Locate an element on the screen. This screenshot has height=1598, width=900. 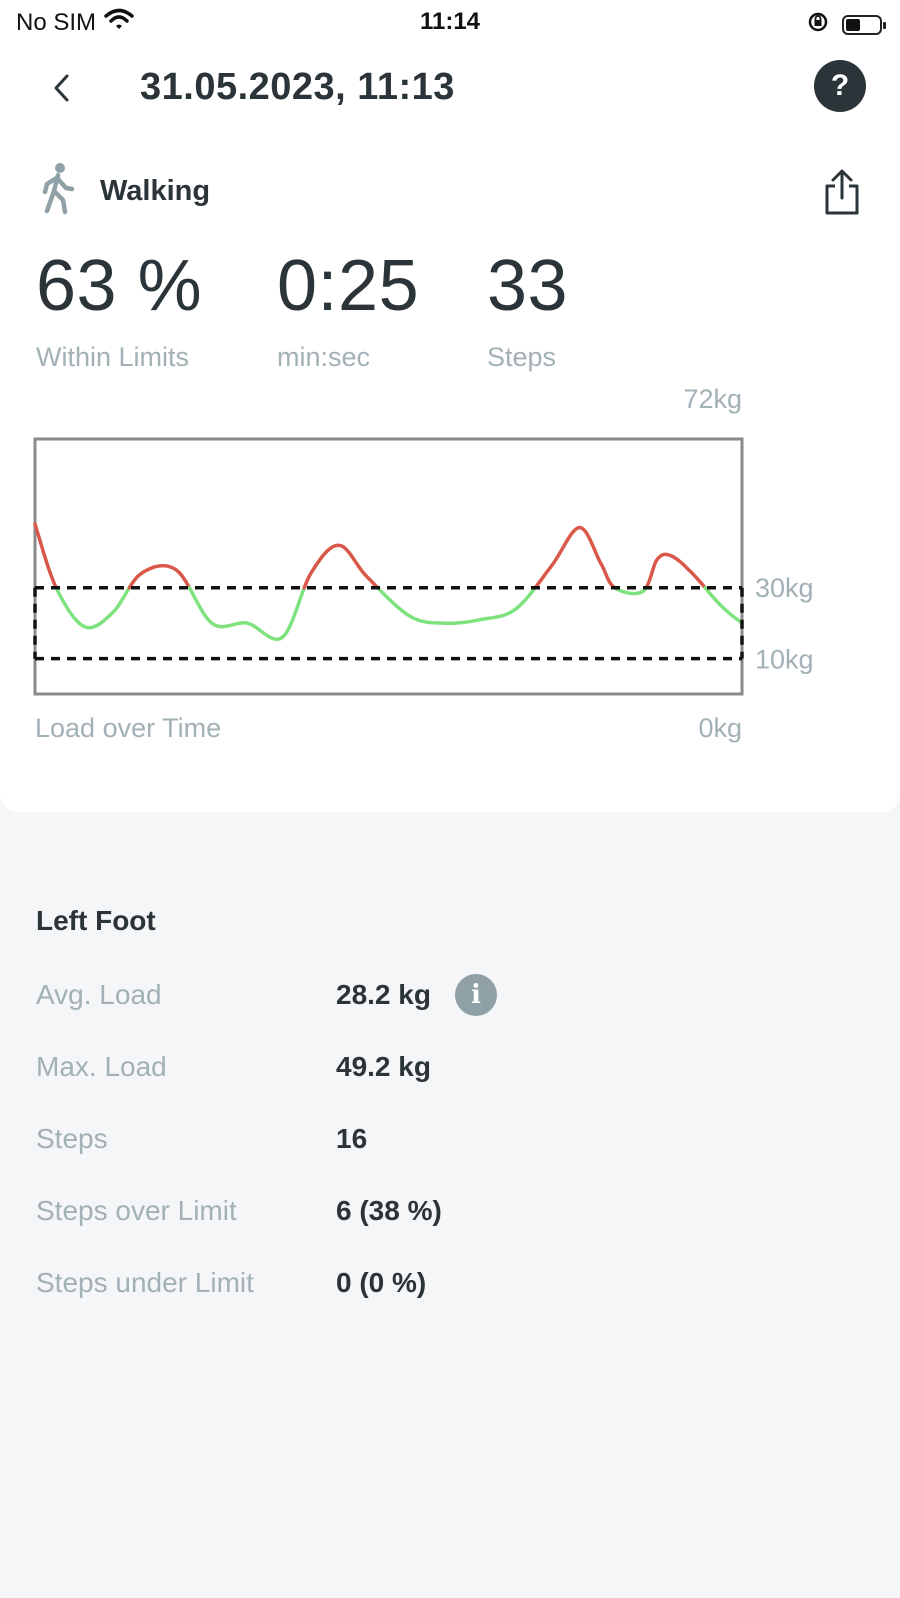
share-button is located at coordinates (844, 194).